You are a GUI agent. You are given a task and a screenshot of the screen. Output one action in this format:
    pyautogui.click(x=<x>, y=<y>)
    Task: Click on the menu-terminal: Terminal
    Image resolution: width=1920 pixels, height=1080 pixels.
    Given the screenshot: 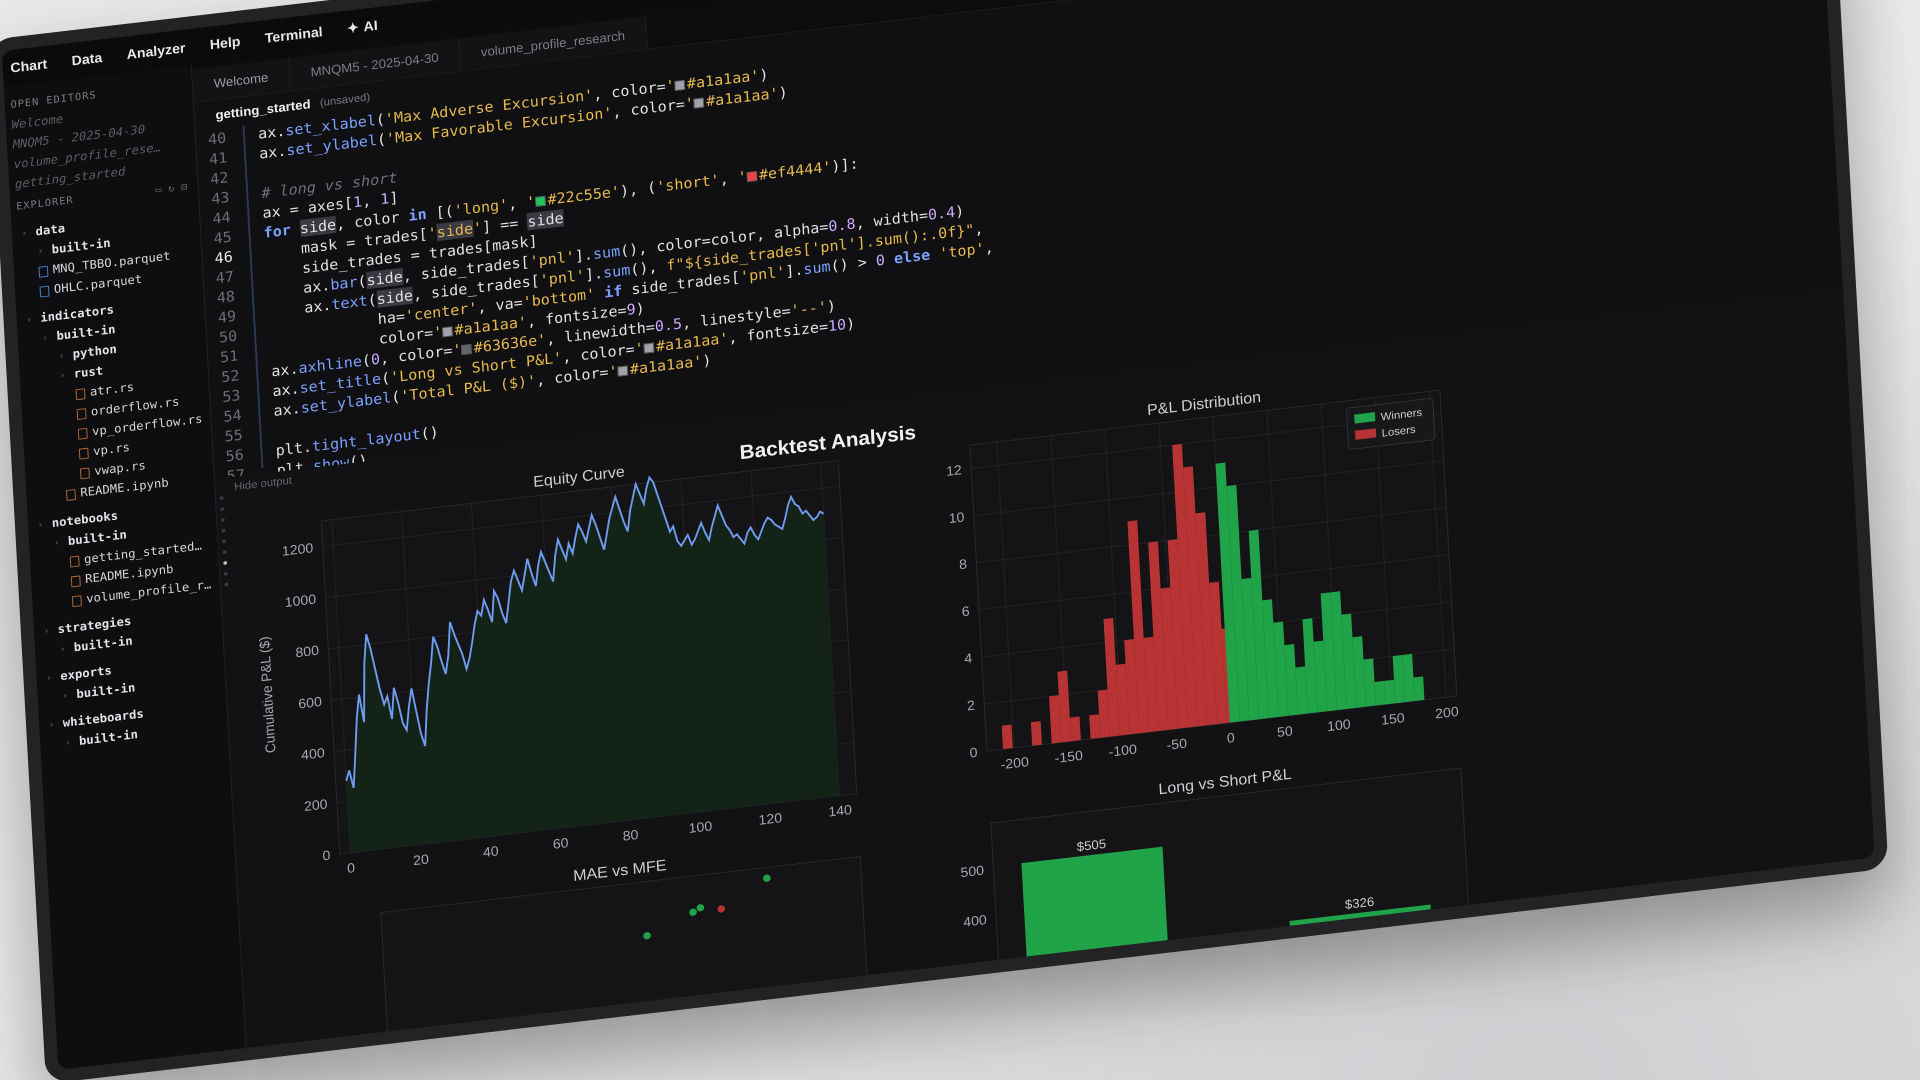 What is the action you would take?
    pyautogui.click(x=293, y=35)
    